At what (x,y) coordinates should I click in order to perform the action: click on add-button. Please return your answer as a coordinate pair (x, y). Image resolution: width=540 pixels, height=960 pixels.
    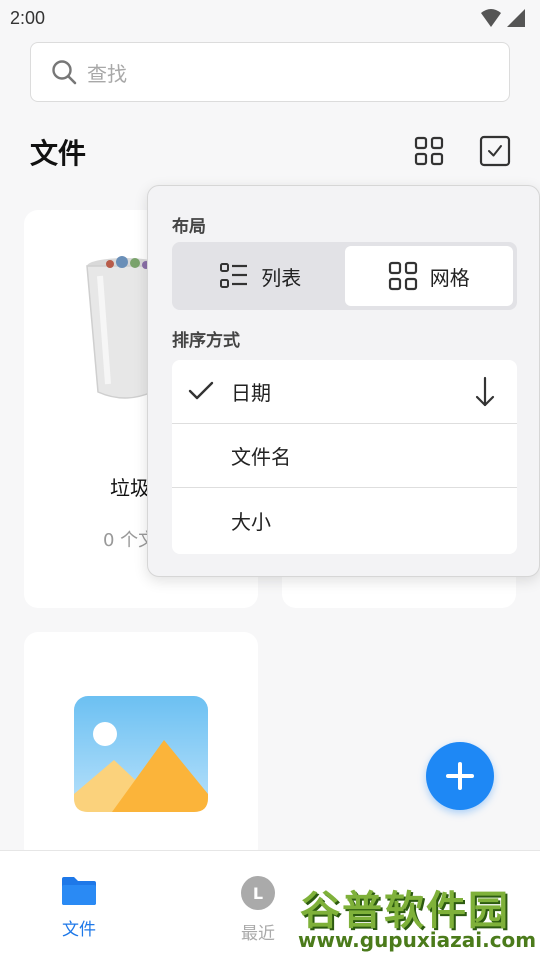
    Looking at the image, I should click on (460, 776).